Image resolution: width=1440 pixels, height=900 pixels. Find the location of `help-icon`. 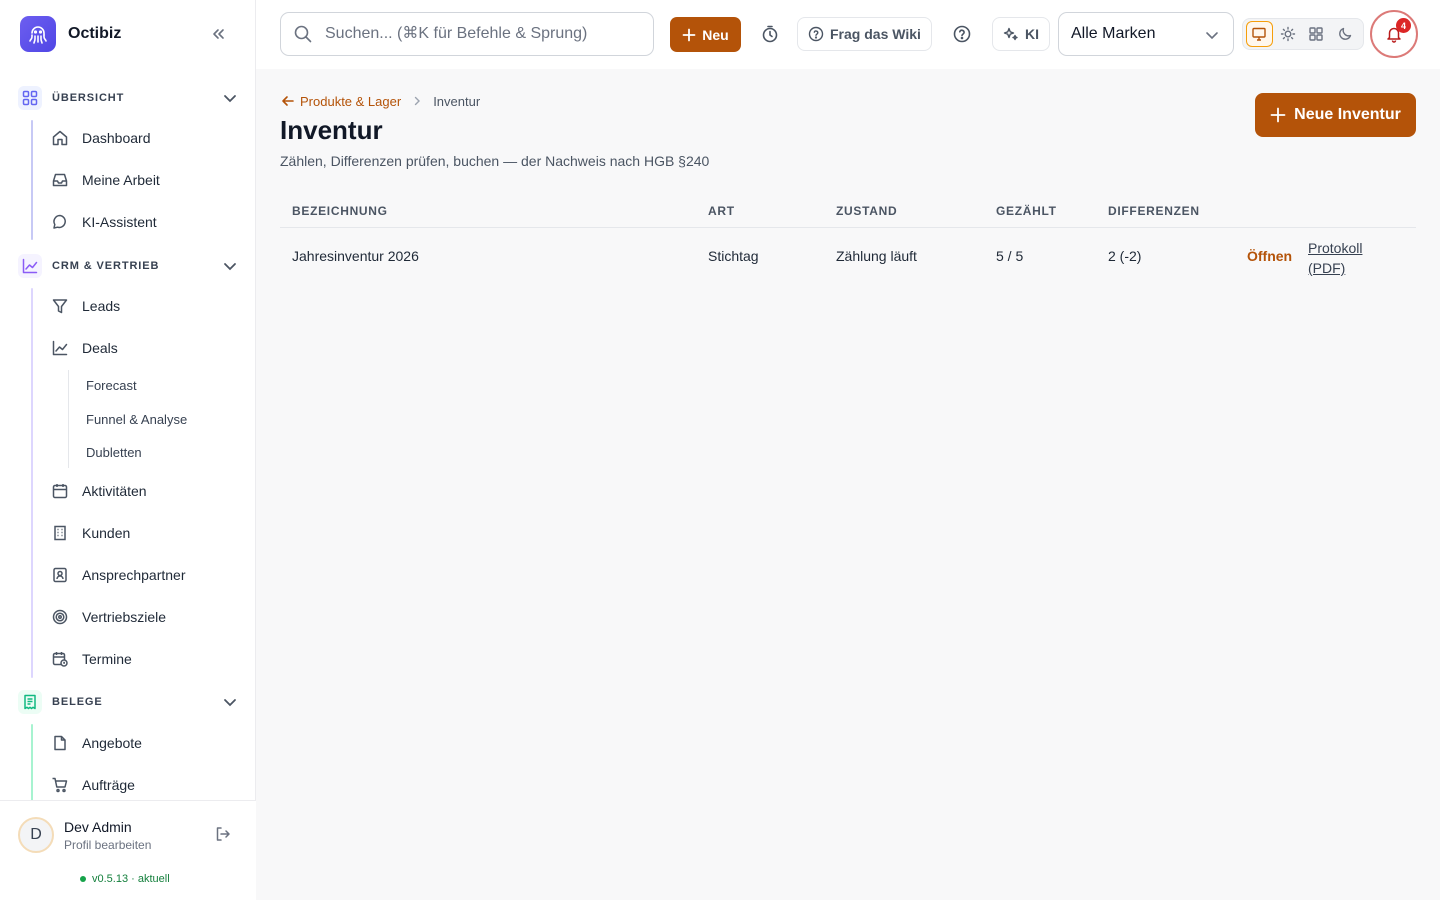

help-icon is located at coordinates (962, 34).